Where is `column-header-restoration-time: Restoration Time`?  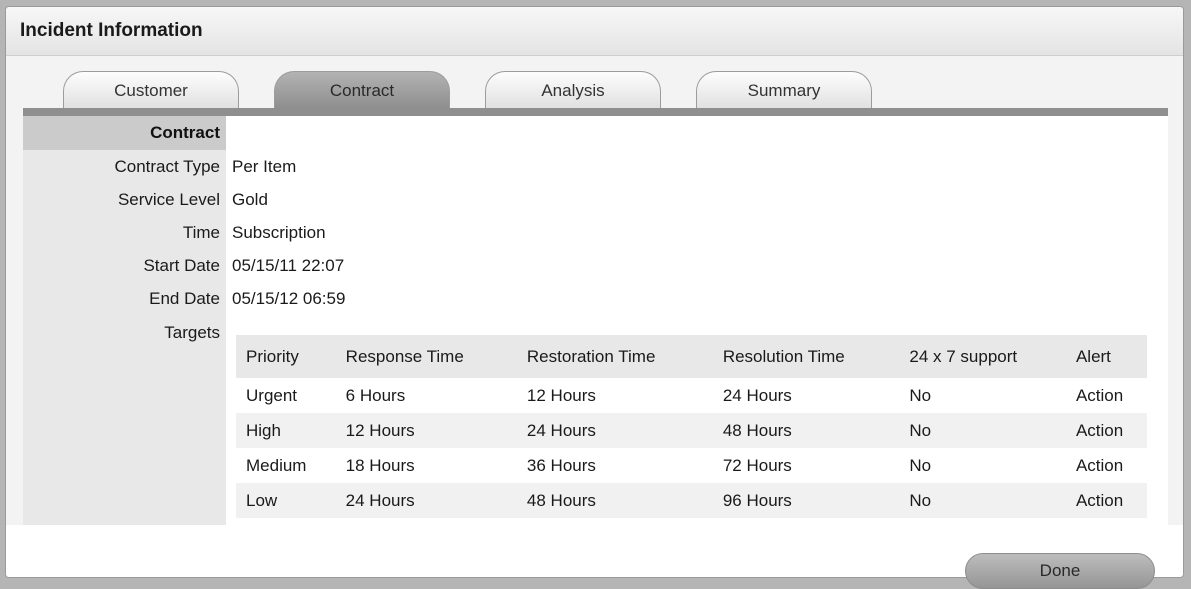 column-header-restoration-time: Restoration Time is located at coordinates (591, 356).